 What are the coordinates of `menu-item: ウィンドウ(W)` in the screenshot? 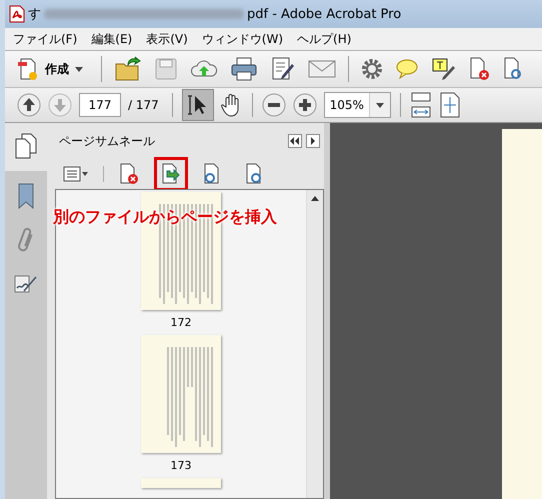 It's located at (243, 39).